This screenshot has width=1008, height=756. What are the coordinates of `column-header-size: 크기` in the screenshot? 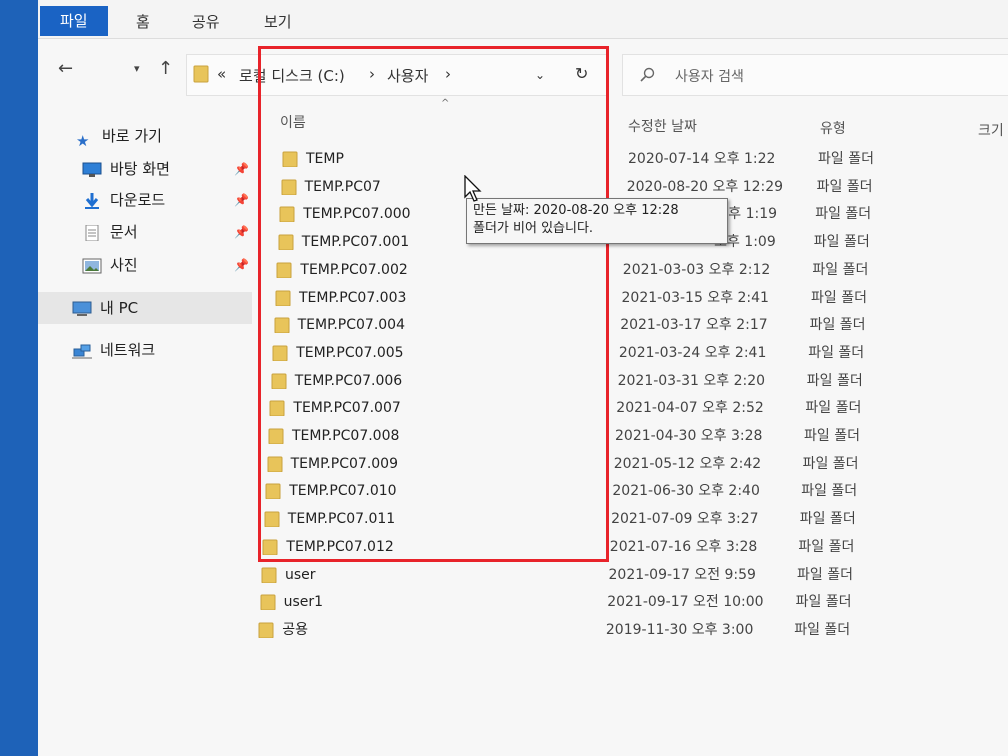 It's located at (991, 130).